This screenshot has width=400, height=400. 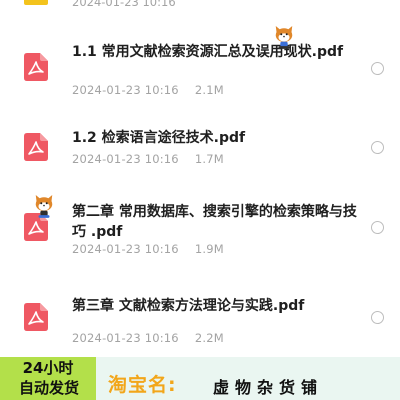 What do you see at coordinates (268, 387) in the screenshot?
I see `promo-shop-name: 虚物杂货铺` at bounding box center [268, 387].